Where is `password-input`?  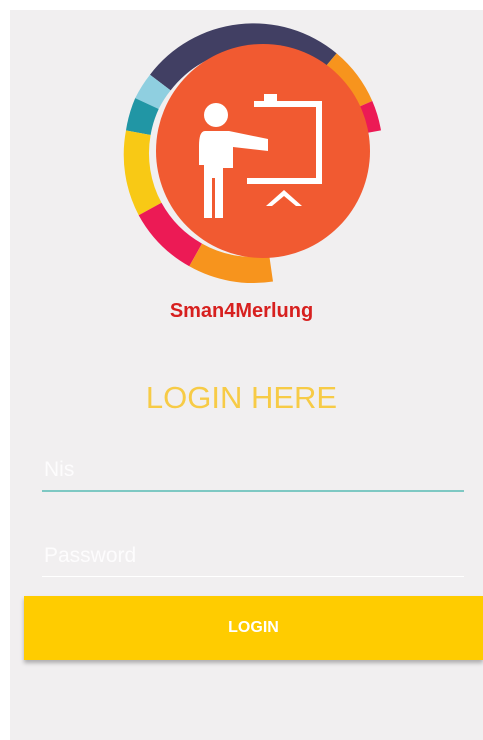 password-input is located at coordinates (253, 556).